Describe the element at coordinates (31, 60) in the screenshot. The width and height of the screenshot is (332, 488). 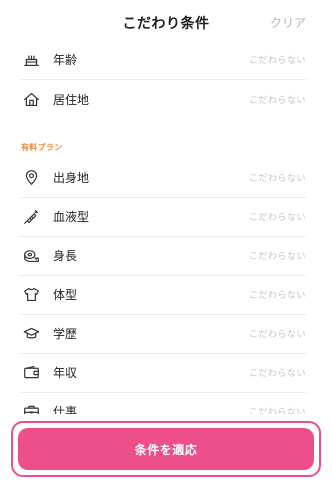
I see `cake-icon` at that location.